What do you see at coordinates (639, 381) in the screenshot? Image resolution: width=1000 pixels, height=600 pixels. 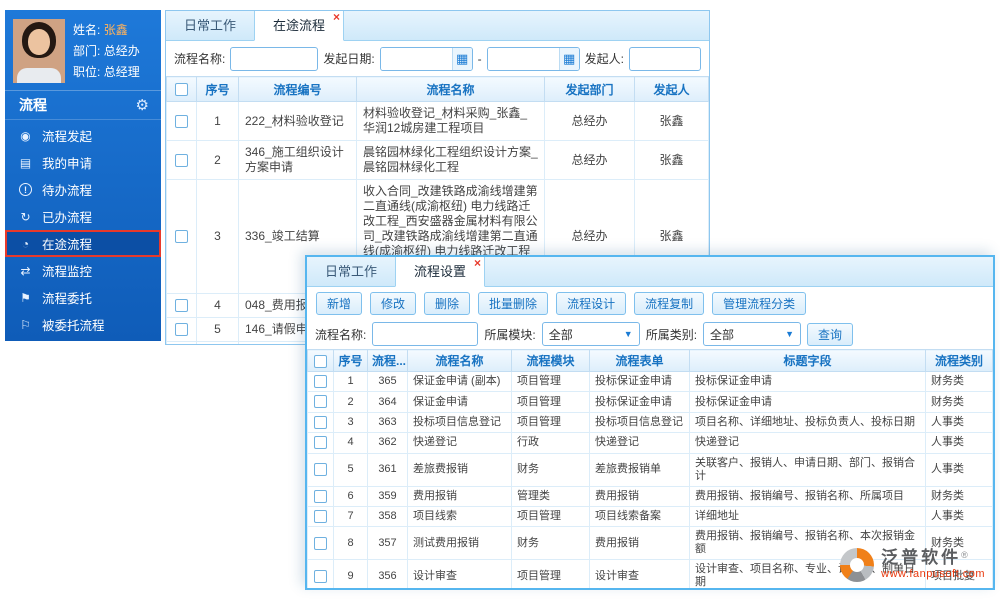 I see `cell-form: 投标保证金申请` at bounding box center [639, 381].